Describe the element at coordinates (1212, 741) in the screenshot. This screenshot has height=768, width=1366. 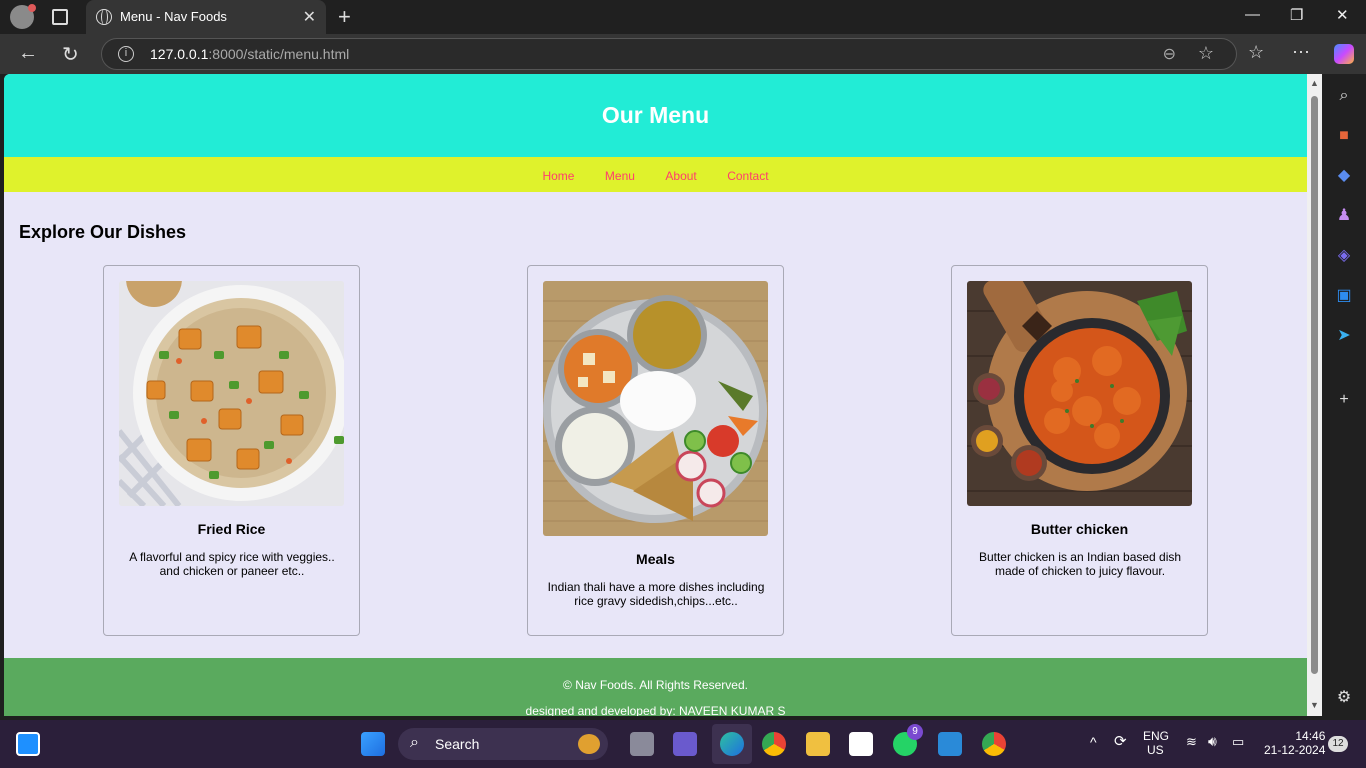
I see `volume-icon: 🔊︎` at that location.